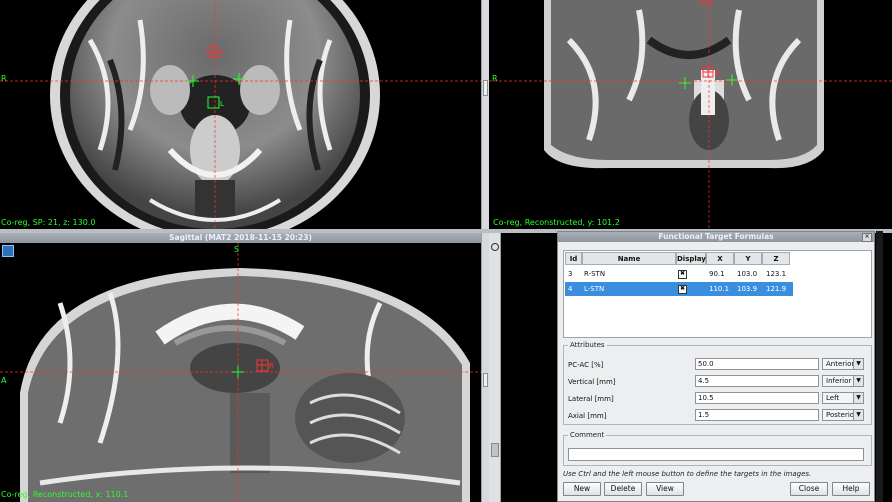 The width and height of the screenshot is (892, 502). What do you see at coordinates (587, 416) in the screenshot?
I see `axial-label: Axial [mm]` at bounding box center [587, 416].